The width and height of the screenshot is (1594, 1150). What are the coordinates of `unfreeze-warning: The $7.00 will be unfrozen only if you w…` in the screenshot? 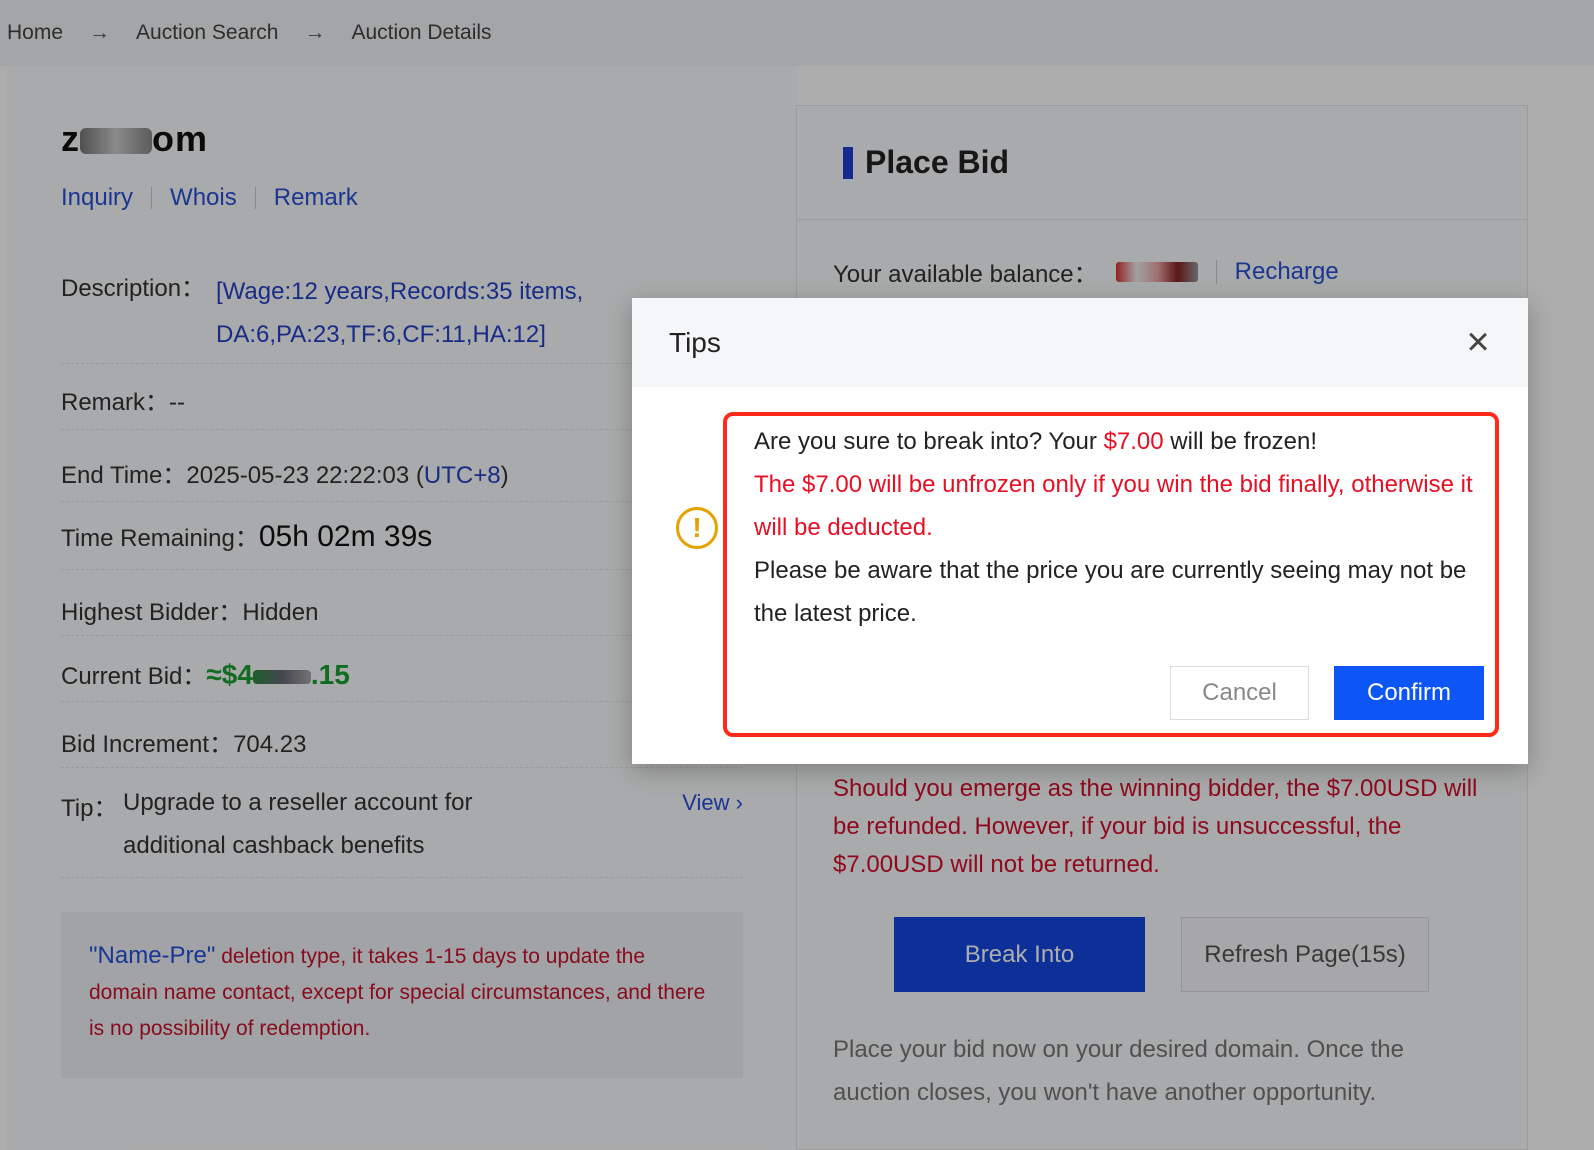 It's located at (1113, 506).